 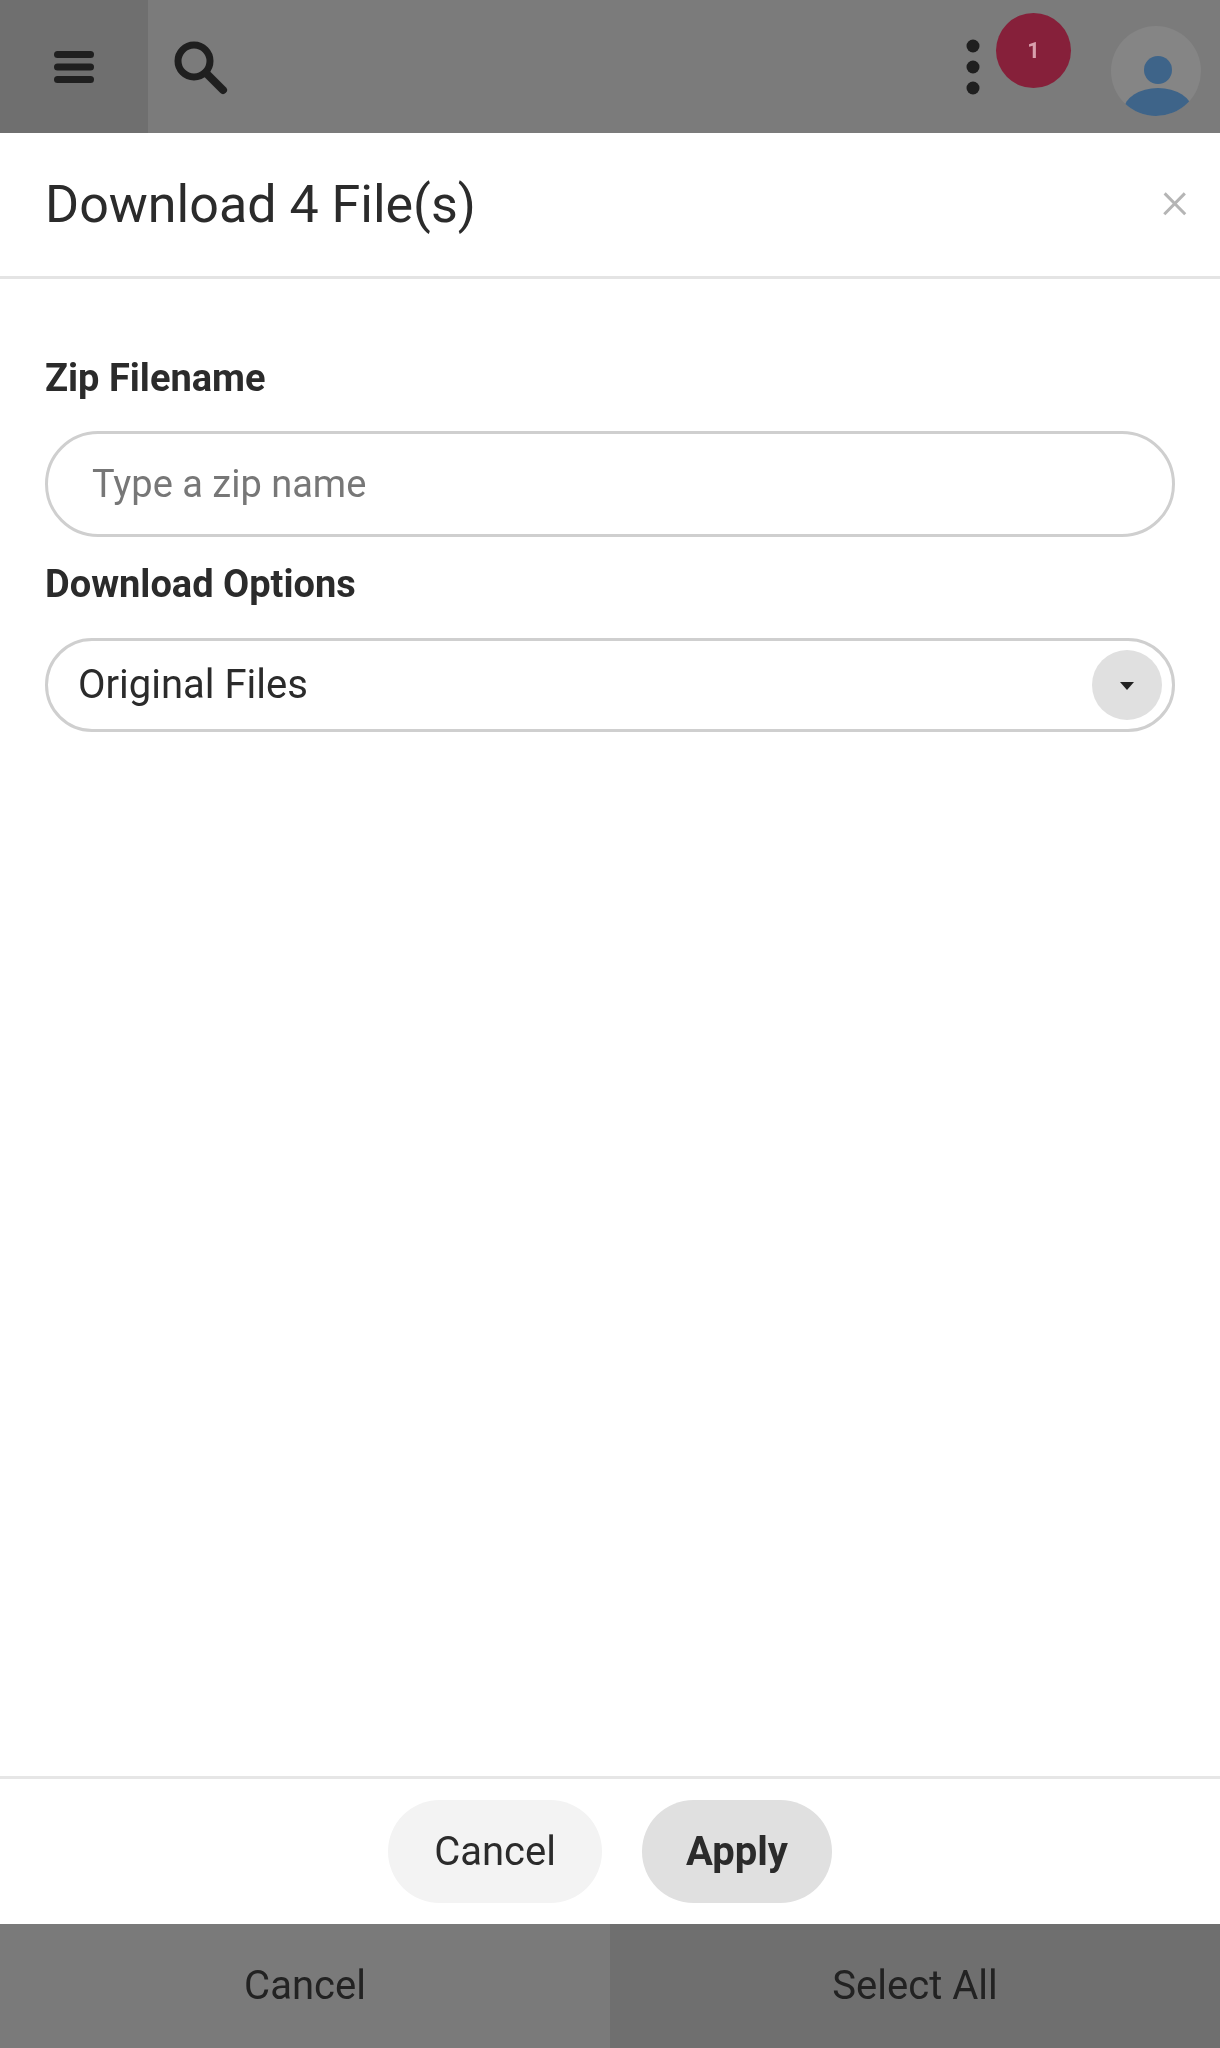 I want to click on bottom-bar-button: Select All, so click(x=915, y=1986).